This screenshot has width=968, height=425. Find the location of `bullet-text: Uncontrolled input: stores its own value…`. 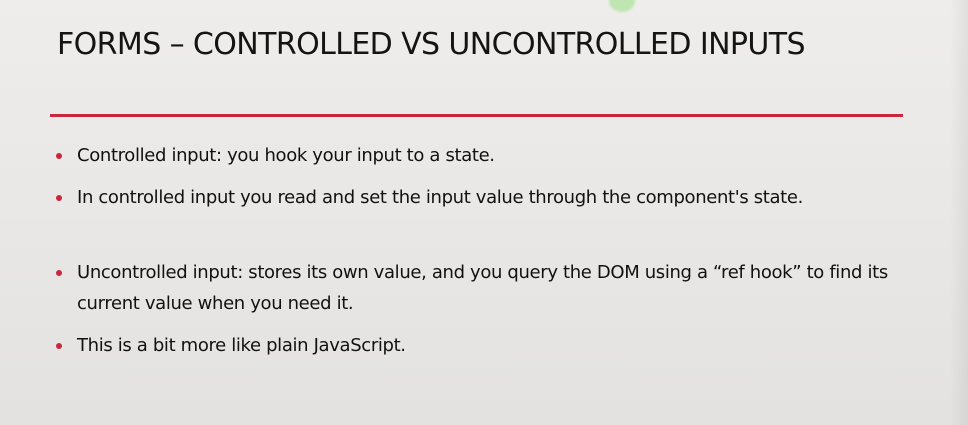

bullet-text: Uncontrolled input: stores its own value… is located at coordinates (482, 288).